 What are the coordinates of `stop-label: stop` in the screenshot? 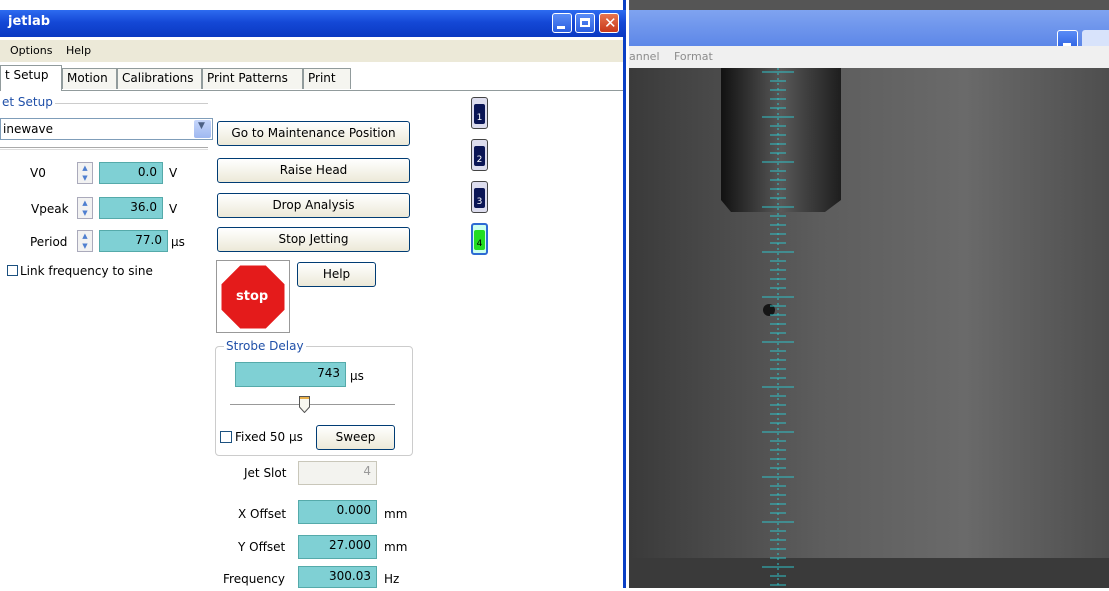 It's located at (252, 296).